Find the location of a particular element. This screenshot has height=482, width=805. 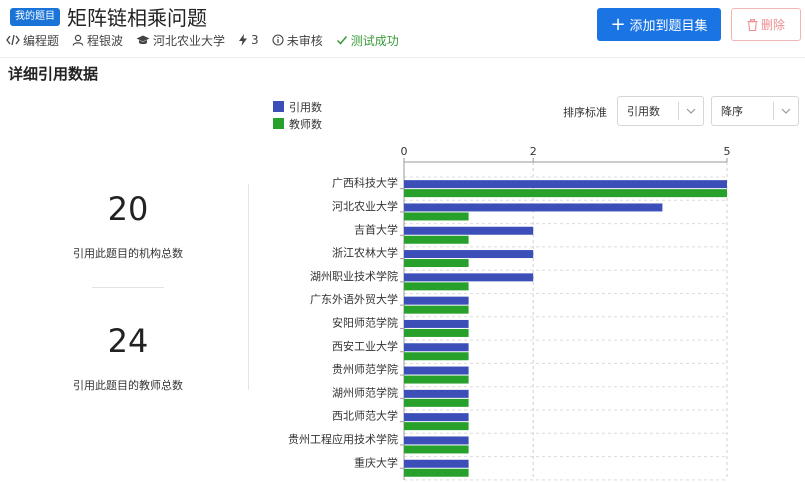

category-label: 重庆大学 is located at coordinates (376, 462).